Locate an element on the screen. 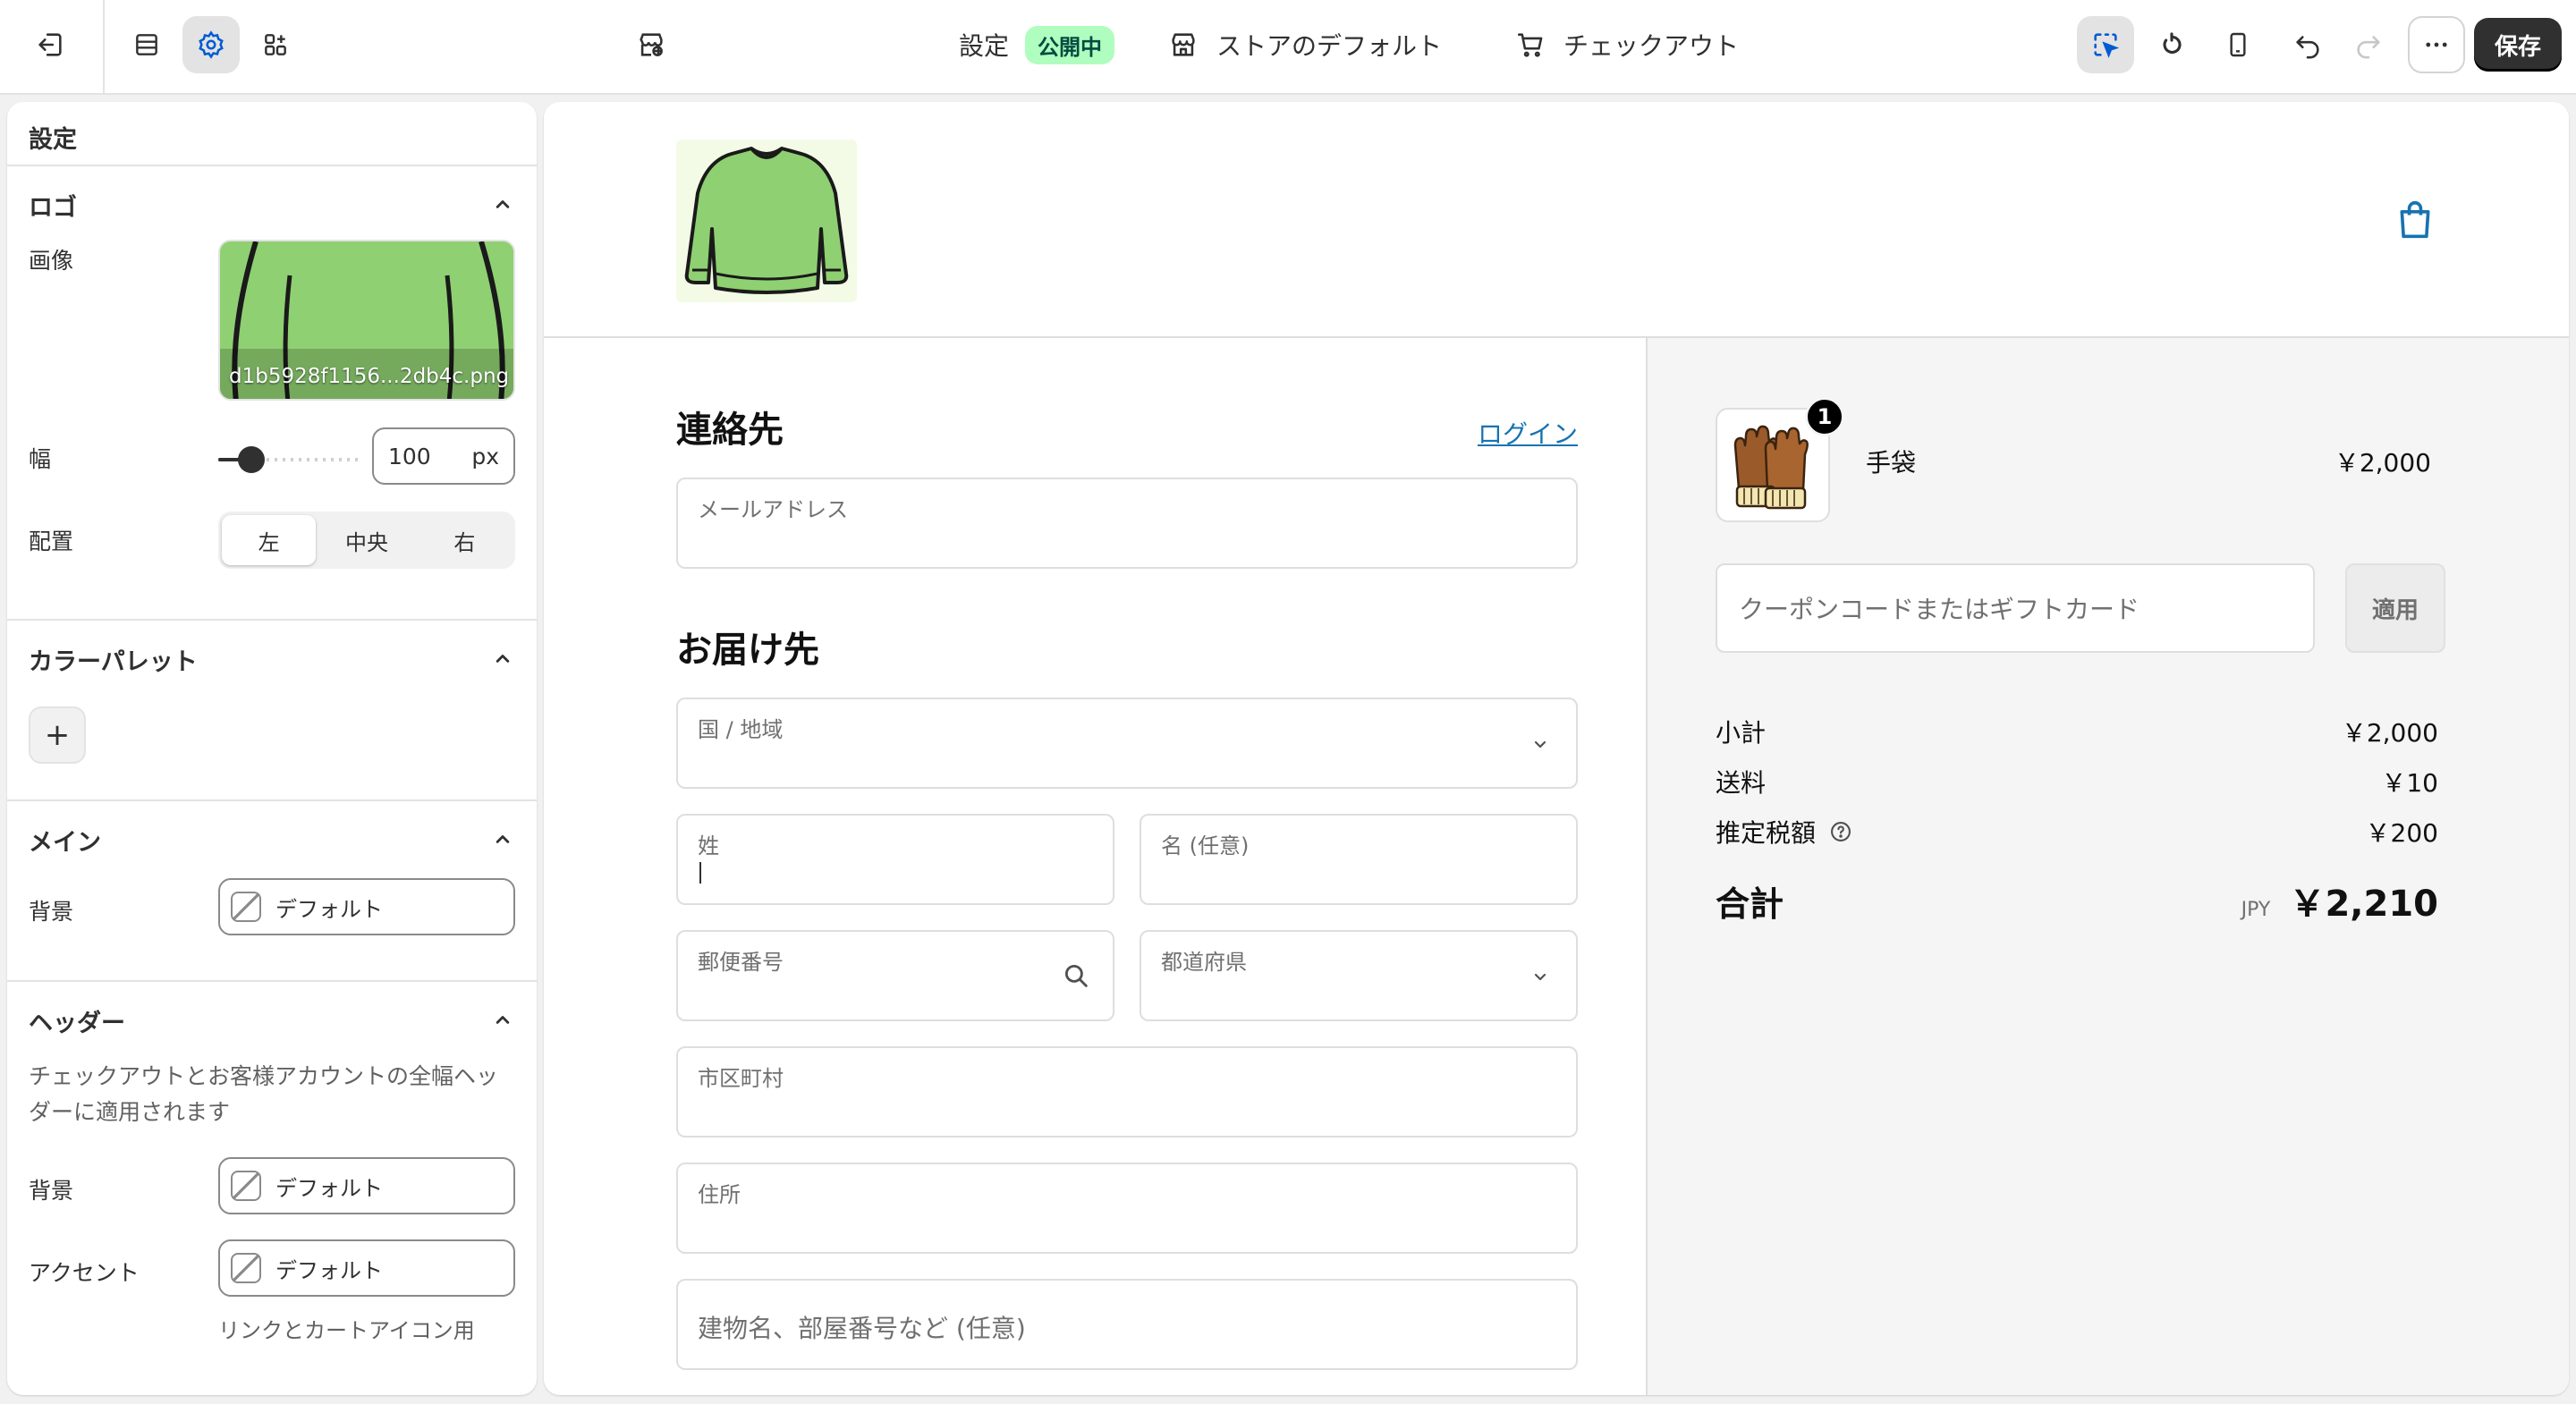  checkout-selector: チェックアウト is located at coordinates (1627, 45).